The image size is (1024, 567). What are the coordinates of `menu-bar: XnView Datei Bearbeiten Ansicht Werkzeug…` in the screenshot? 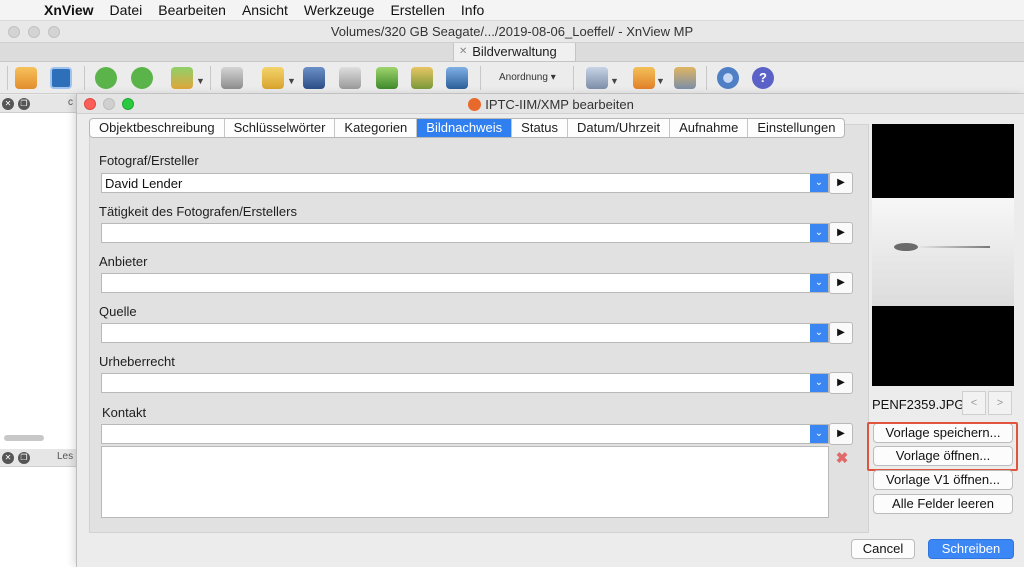 It's located at (512, 10).